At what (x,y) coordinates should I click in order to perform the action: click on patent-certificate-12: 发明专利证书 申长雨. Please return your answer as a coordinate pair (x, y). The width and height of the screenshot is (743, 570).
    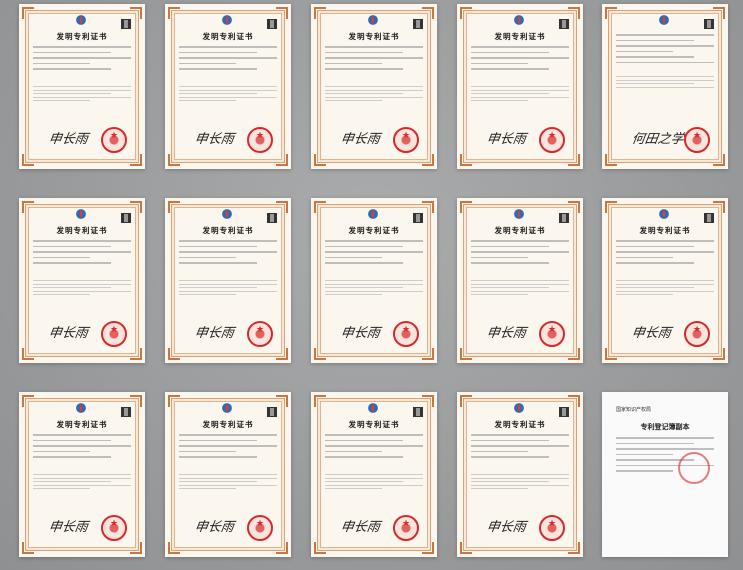
    Looking at the image, I should click on (228, 474).